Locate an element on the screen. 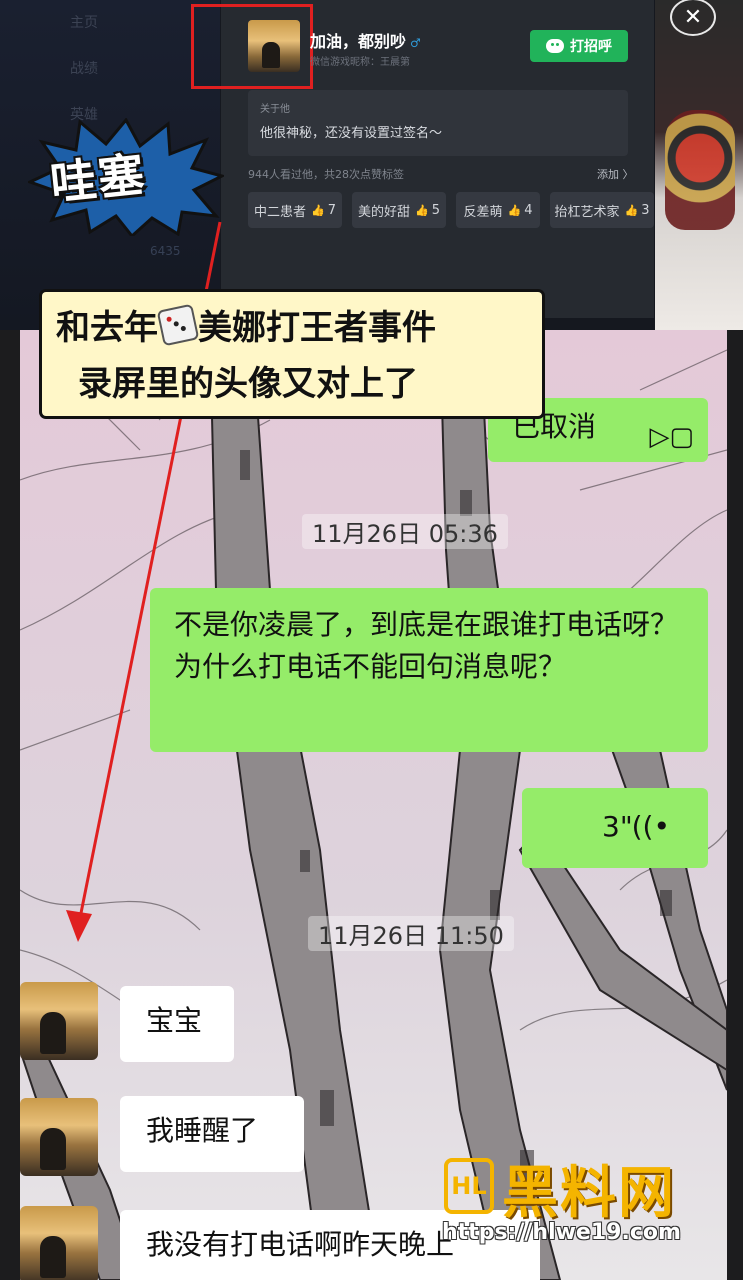 This screenshot has width=743, height=1280. tag-count: 7 is located at coordinates (331, 210).